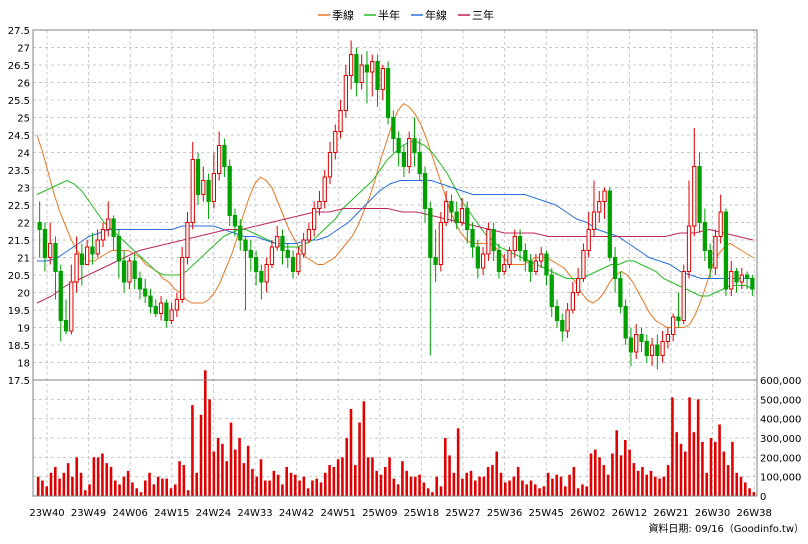 The width and height of the screenshot is (808, 544). I want to click on x-tick-label: 26W30, so click(712, 513).